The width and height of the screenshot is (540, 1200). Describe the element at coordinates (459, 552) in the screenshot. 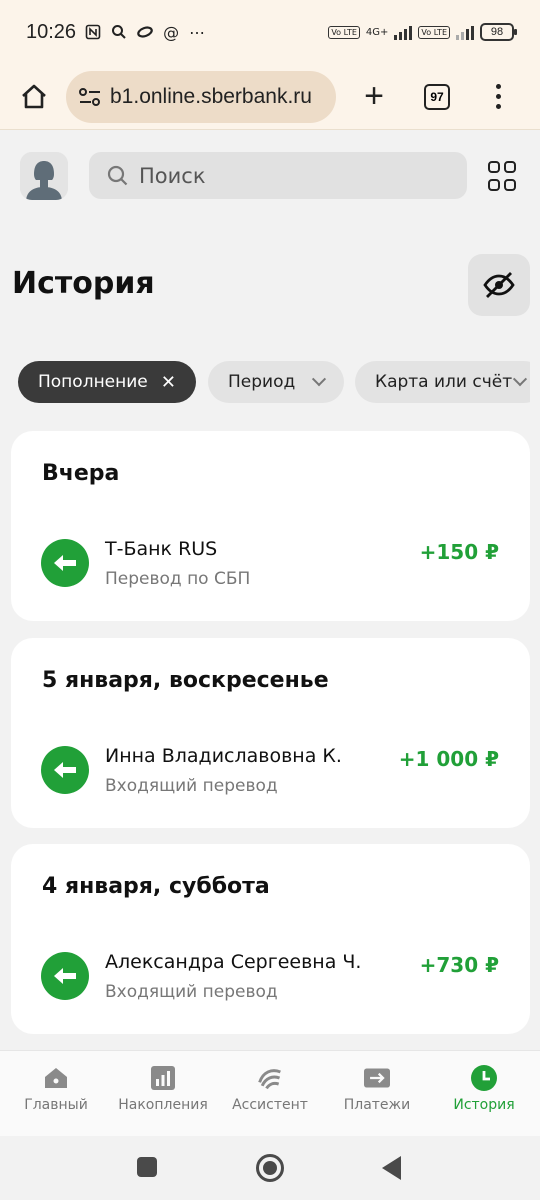

I see `transaction-amount: +150 ₽` at that location.